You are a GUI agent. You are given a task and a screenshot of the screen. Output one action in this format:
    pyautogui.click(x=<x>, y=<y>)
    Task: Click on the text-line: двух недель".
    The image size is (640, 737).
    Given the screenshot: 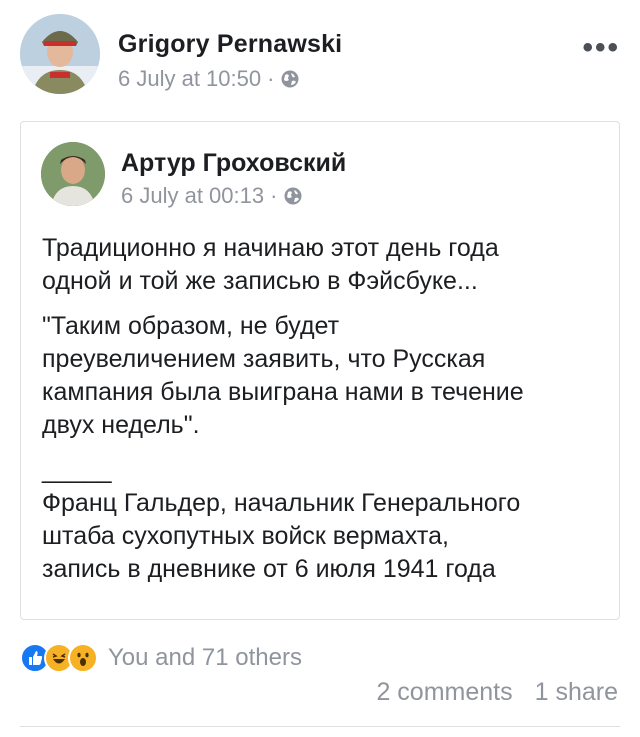 What is the action you would take?
    pyautogui.click(x=121, y=425)
    